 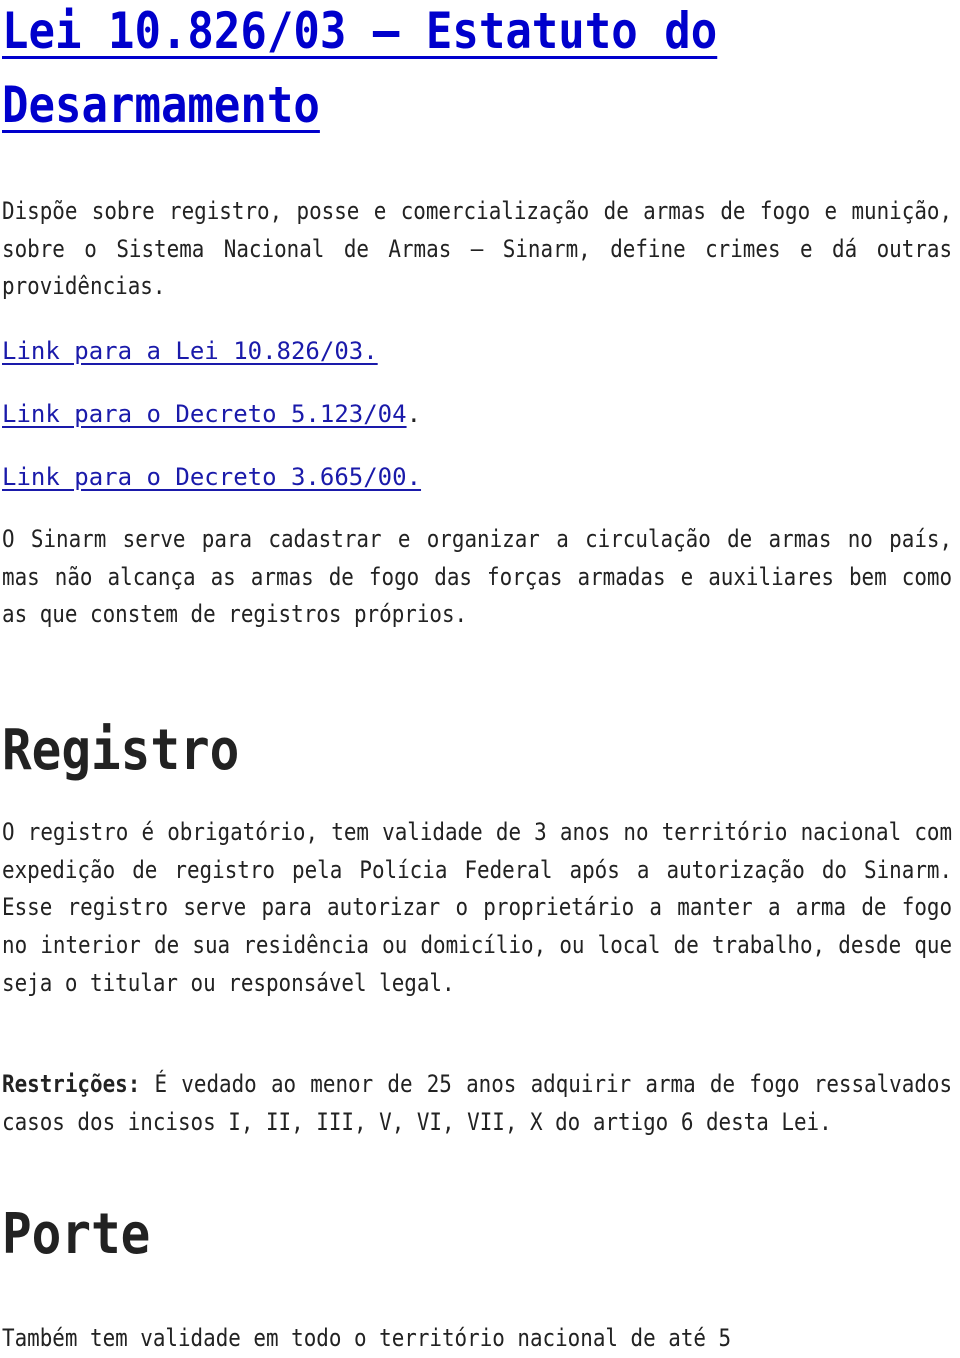 I want to click on page-title: Lei 10.826/03 – Estatuto do Desarmamento, so click(x=477, y=71).